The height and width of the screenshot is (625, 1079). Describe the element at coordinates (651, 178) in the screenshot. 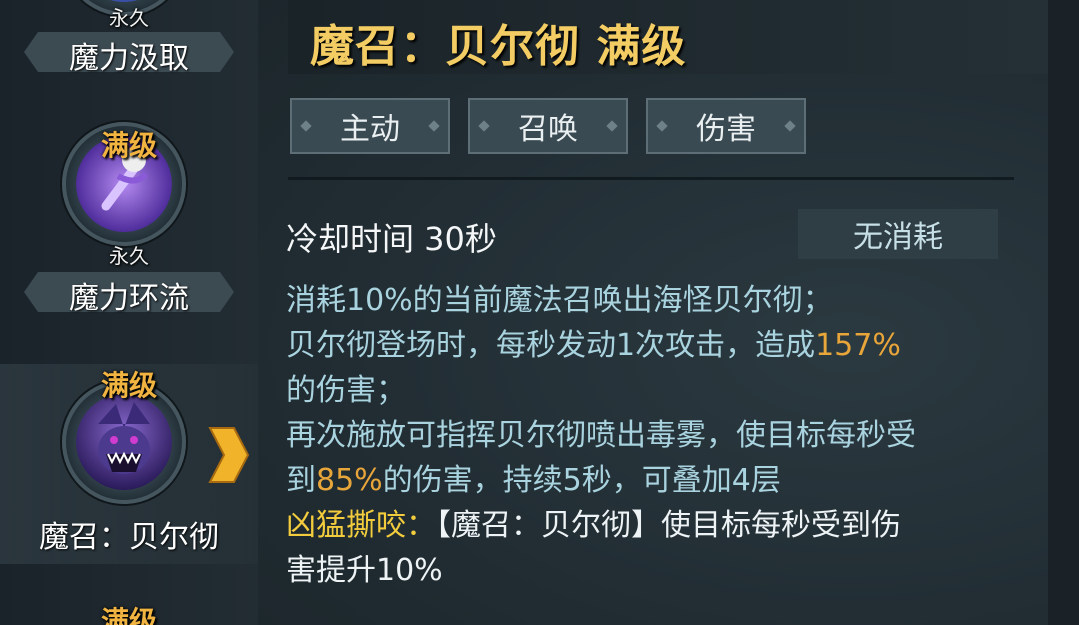

I see `divider` at that location.